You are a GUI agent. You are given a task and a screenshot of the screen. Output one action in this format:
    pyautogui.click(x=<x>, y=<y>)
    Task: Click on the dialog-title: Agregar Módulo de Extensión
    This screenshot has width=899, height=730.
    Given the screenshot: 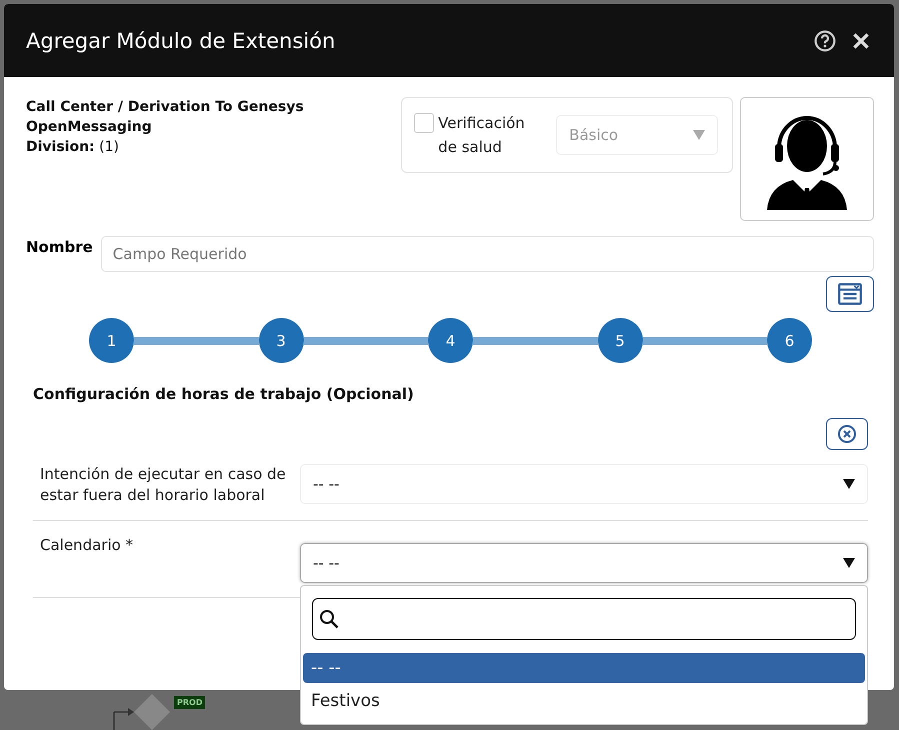 What is the action you would take?
    pyautogui.click(x=181, y=40)
    